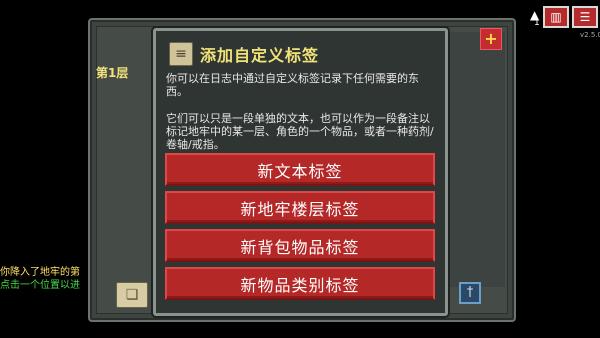 Image resolution: width=600 pixels, height=338 pixels. Describe the element at coordinates (473, 159) in the screenshot. I see `journal-side-panel` at that location.